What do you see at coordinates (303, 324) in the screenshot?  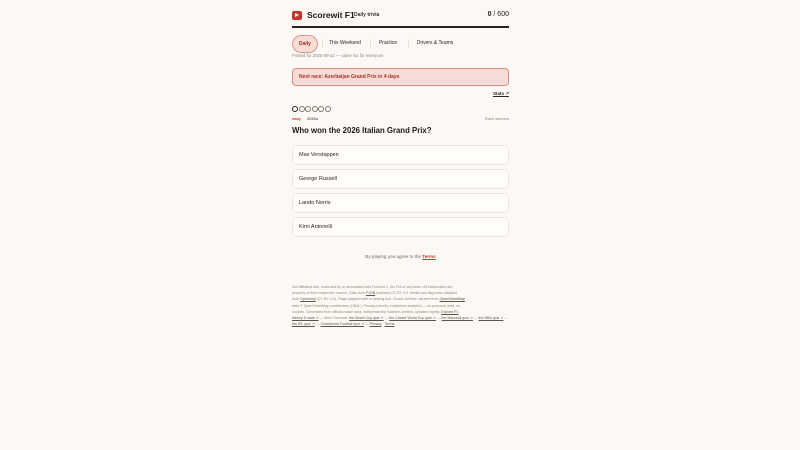 I see `footer-link-ipl: the IPL quiz ↗` at bounding box center [303, 324].